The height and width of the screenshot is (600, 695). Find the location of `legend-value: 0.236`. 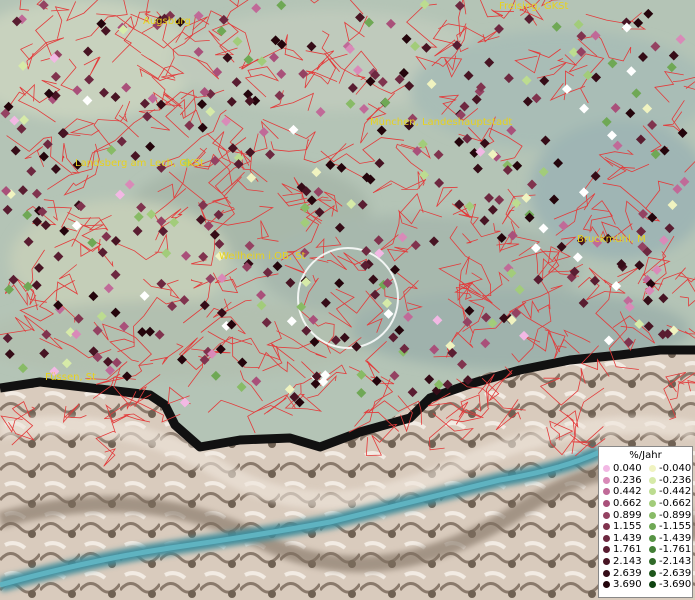

legend-value: 0.236 is located at coordinates (627, 480).